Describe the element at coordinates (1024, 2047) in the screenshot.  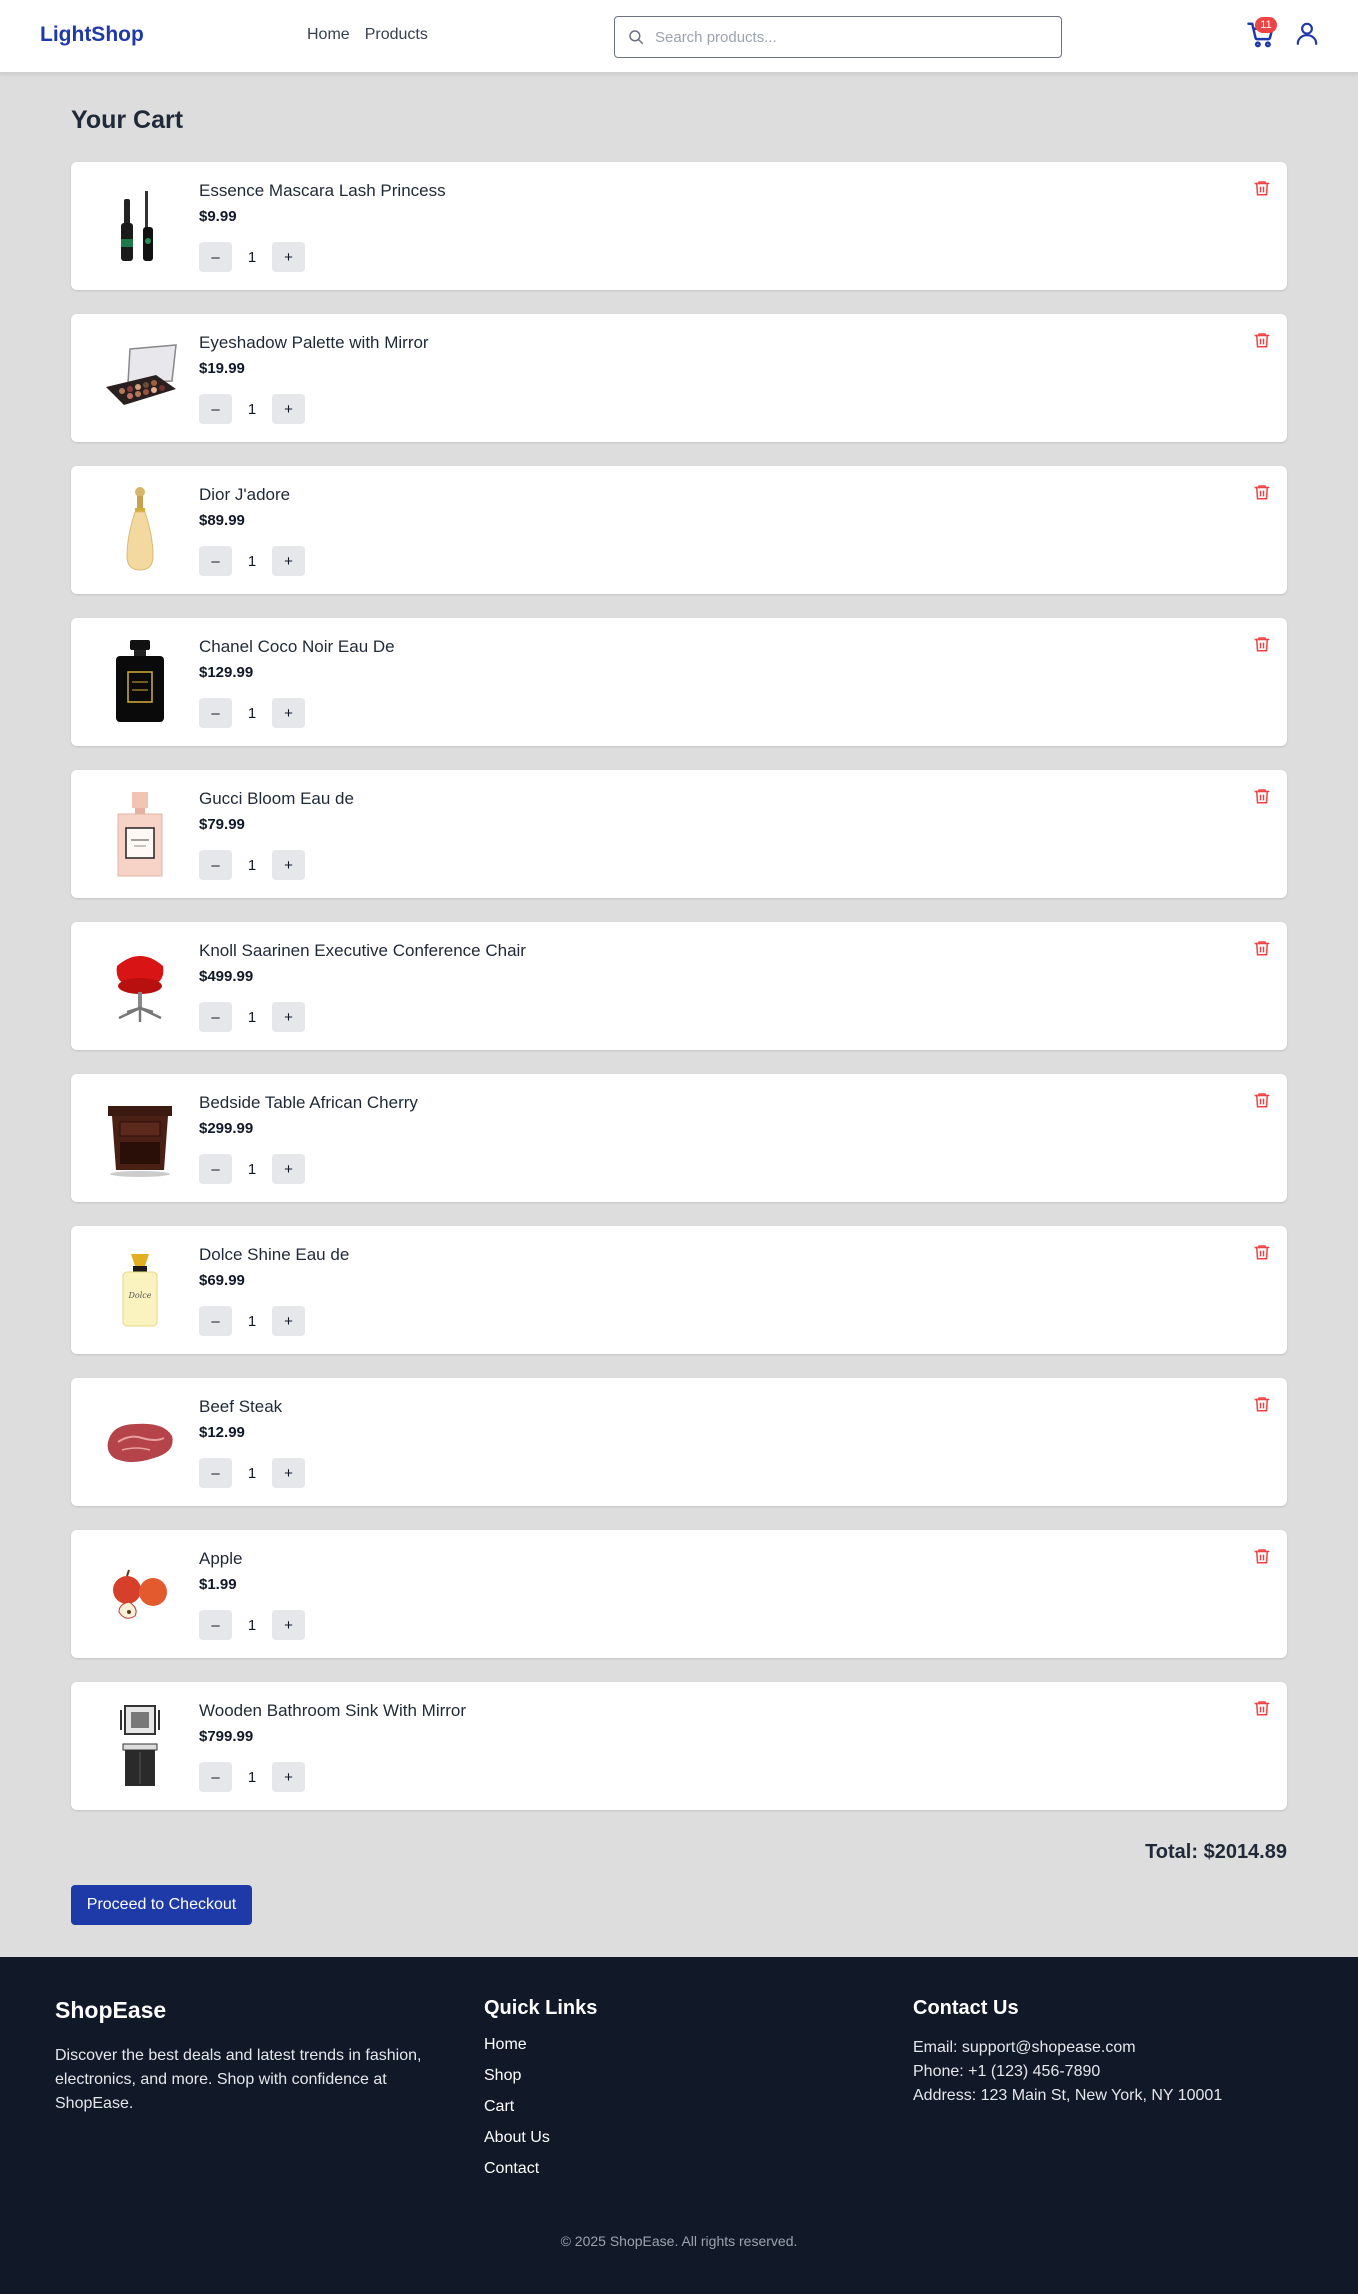
I see `contact-email: Email: support@shopease.com` at that location.